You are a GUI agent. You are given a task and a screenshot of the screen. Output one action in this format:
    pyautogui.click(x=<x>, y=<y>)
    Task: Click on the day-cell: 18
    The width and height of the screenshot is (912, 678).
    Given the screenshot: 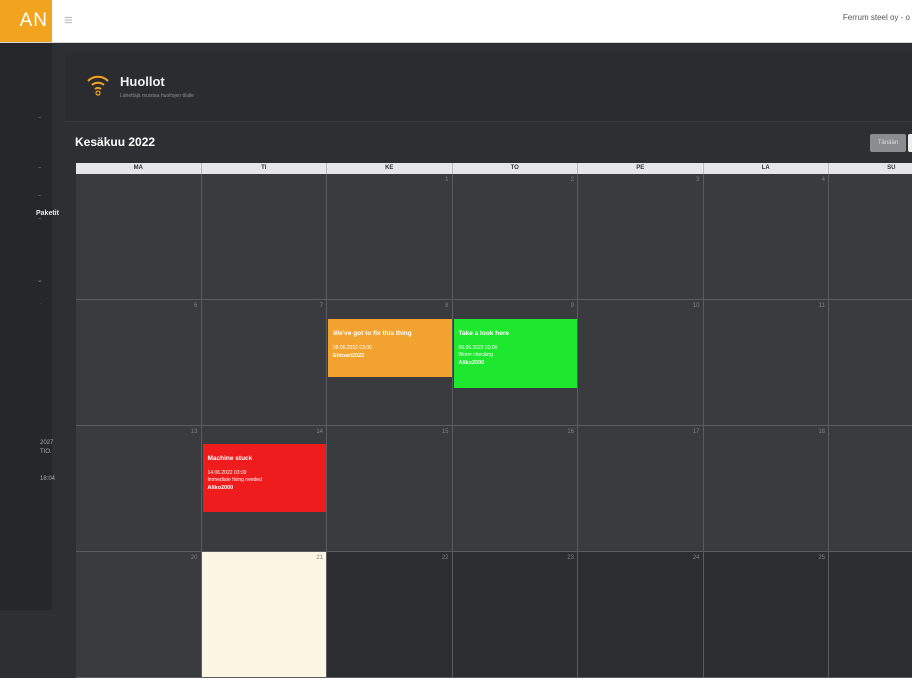 What is the action you would take?
    pyautogui.click(x=766, y=489)
    